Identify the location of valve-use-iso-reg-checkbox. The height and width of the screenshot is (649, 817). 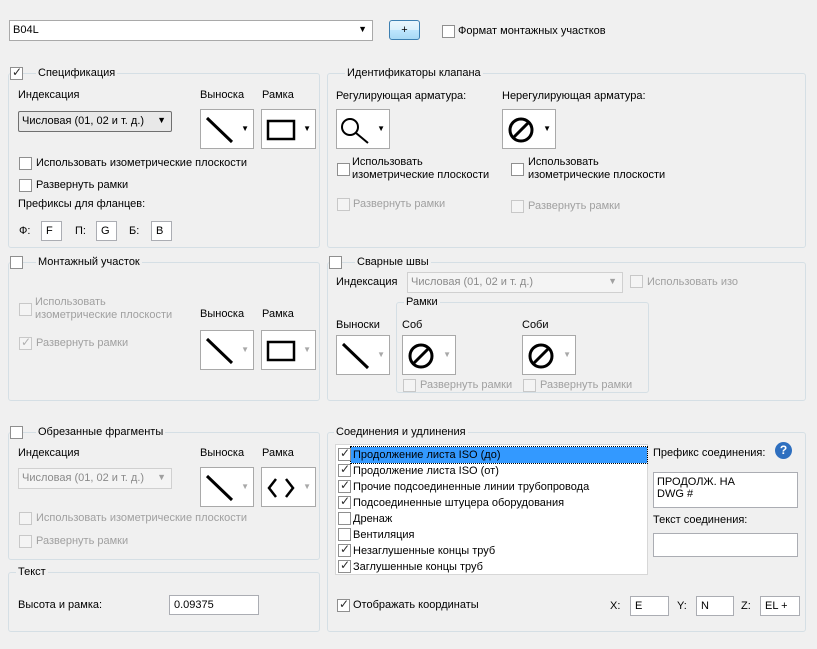
(343, 169).